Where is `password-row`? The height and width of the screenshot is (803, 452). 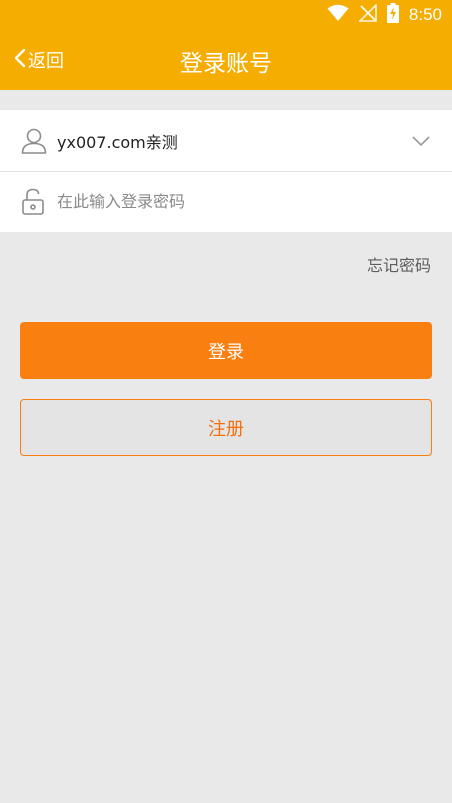 password-row is located at coordinates (226, 201).